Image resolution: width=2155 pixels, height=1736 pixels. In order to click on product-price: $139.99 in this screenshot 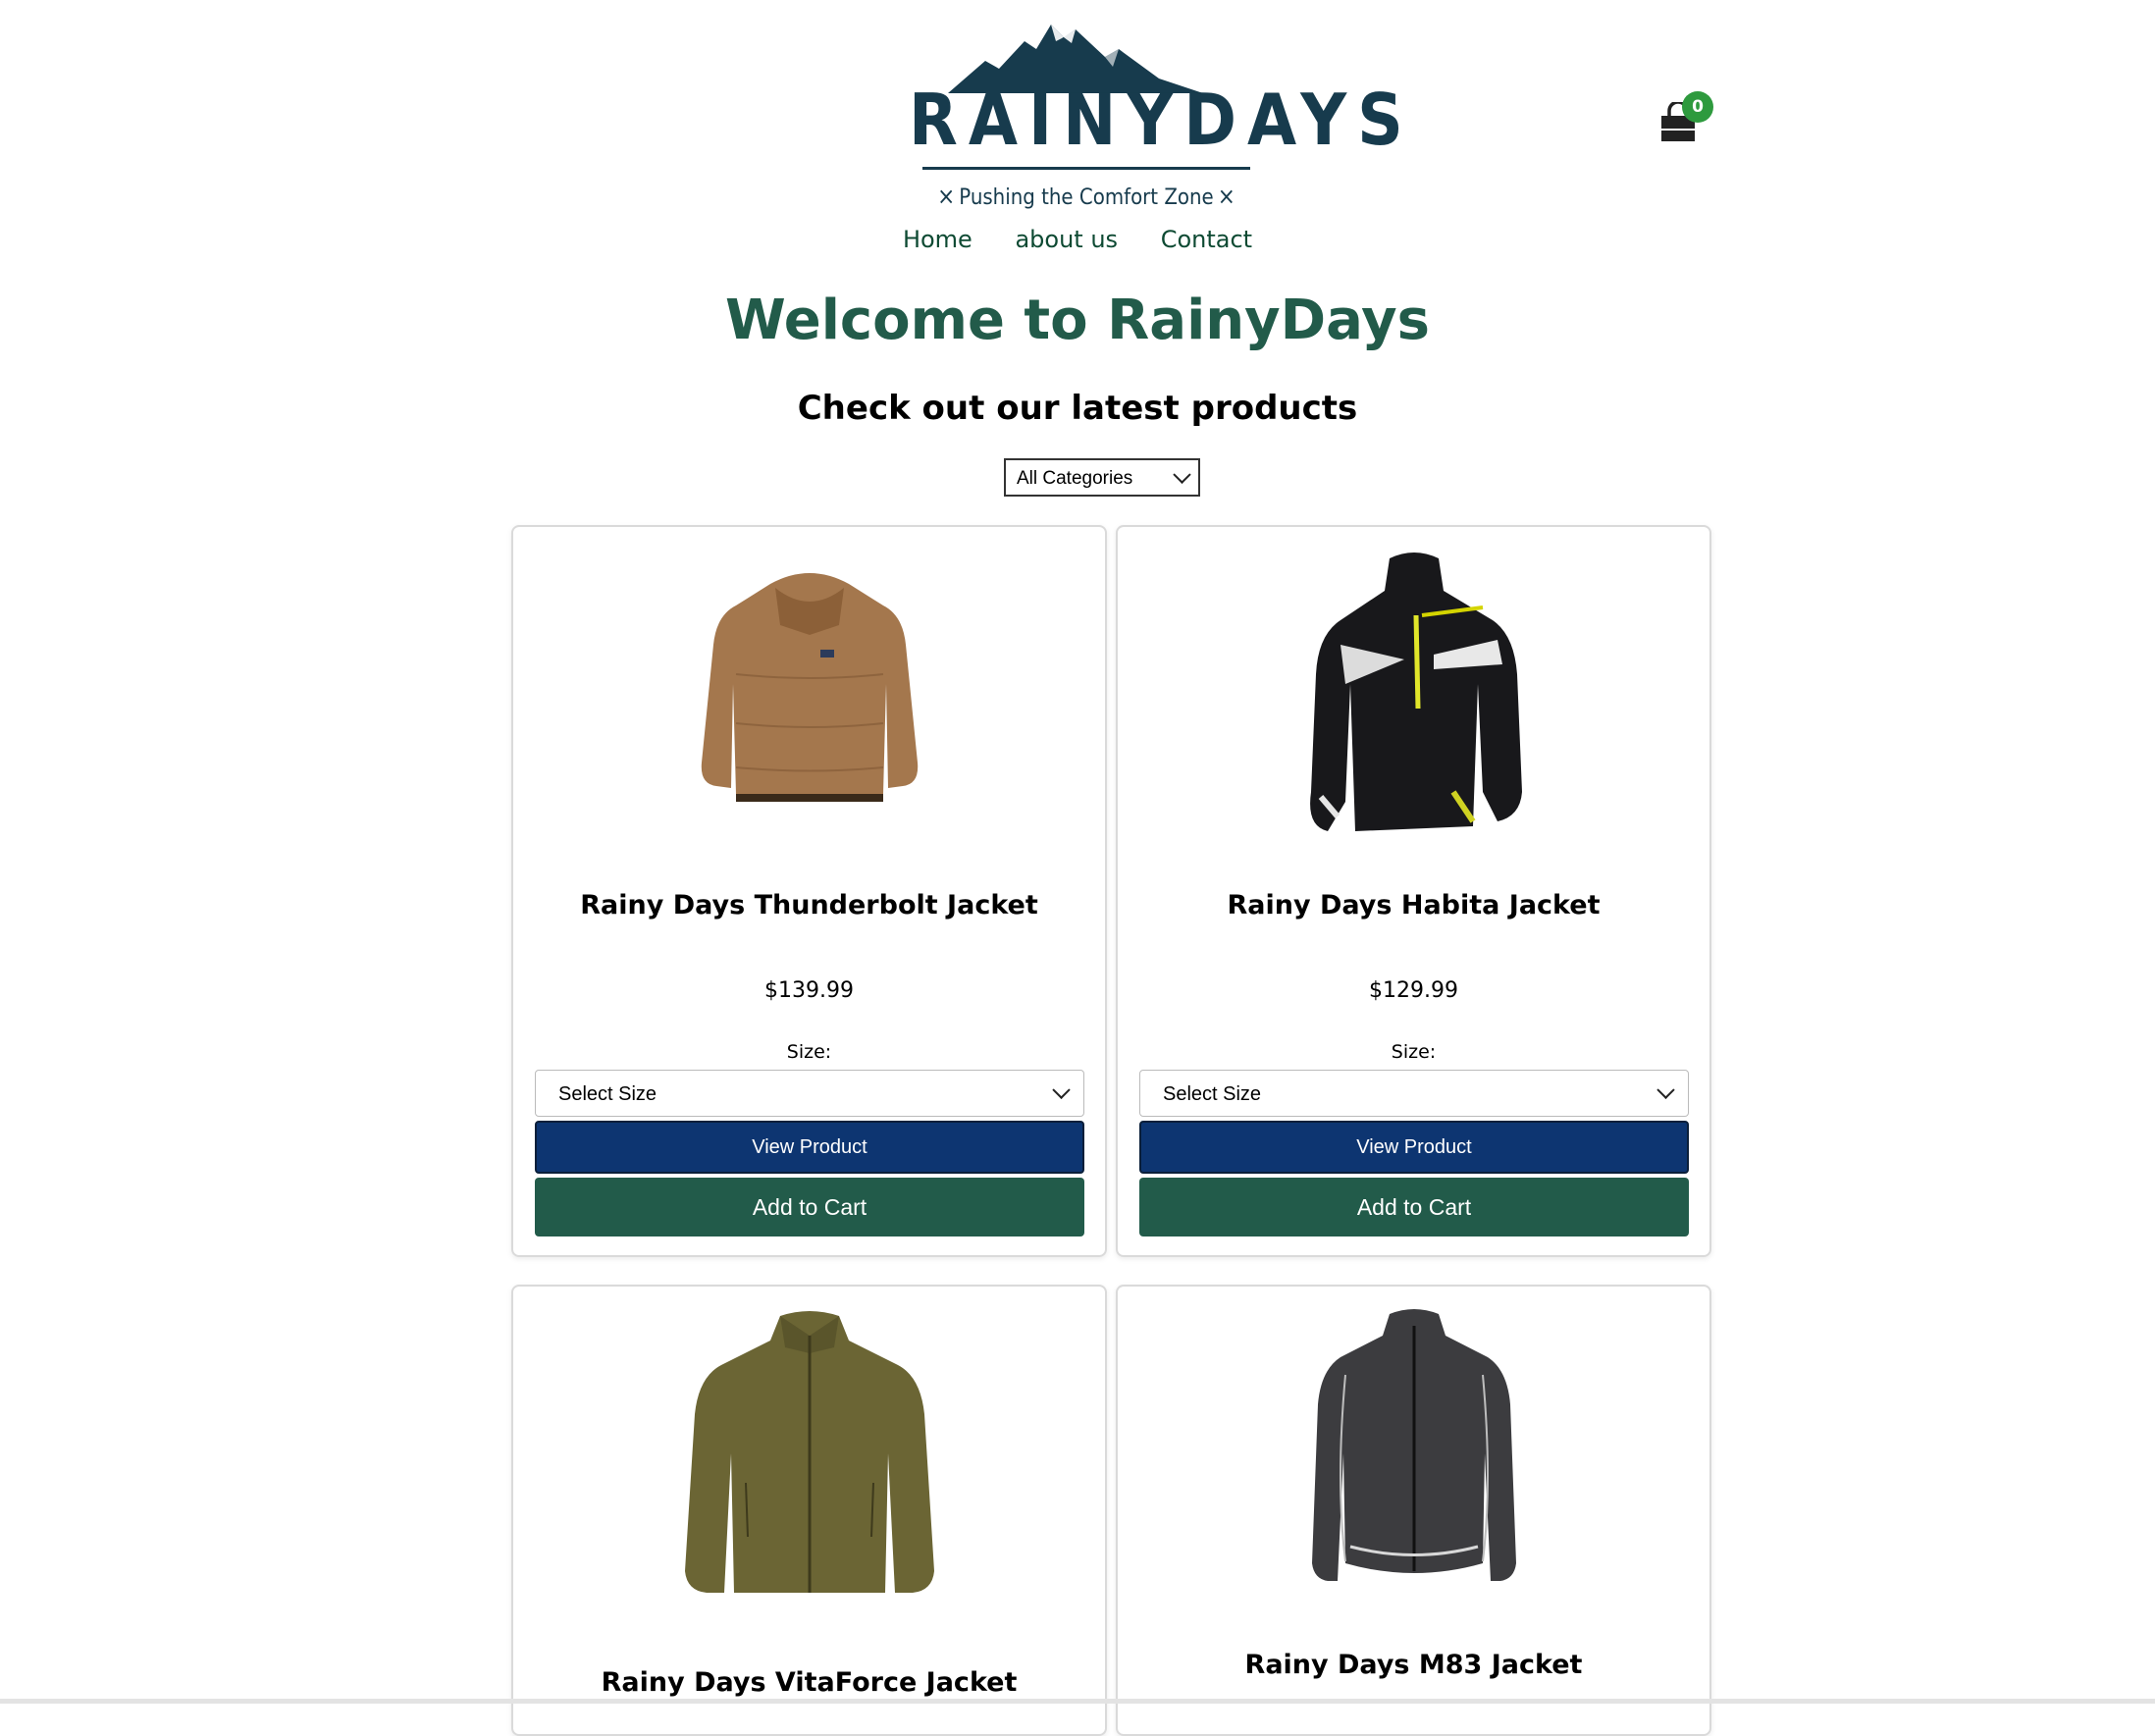, I will do `click(809, 990)`.